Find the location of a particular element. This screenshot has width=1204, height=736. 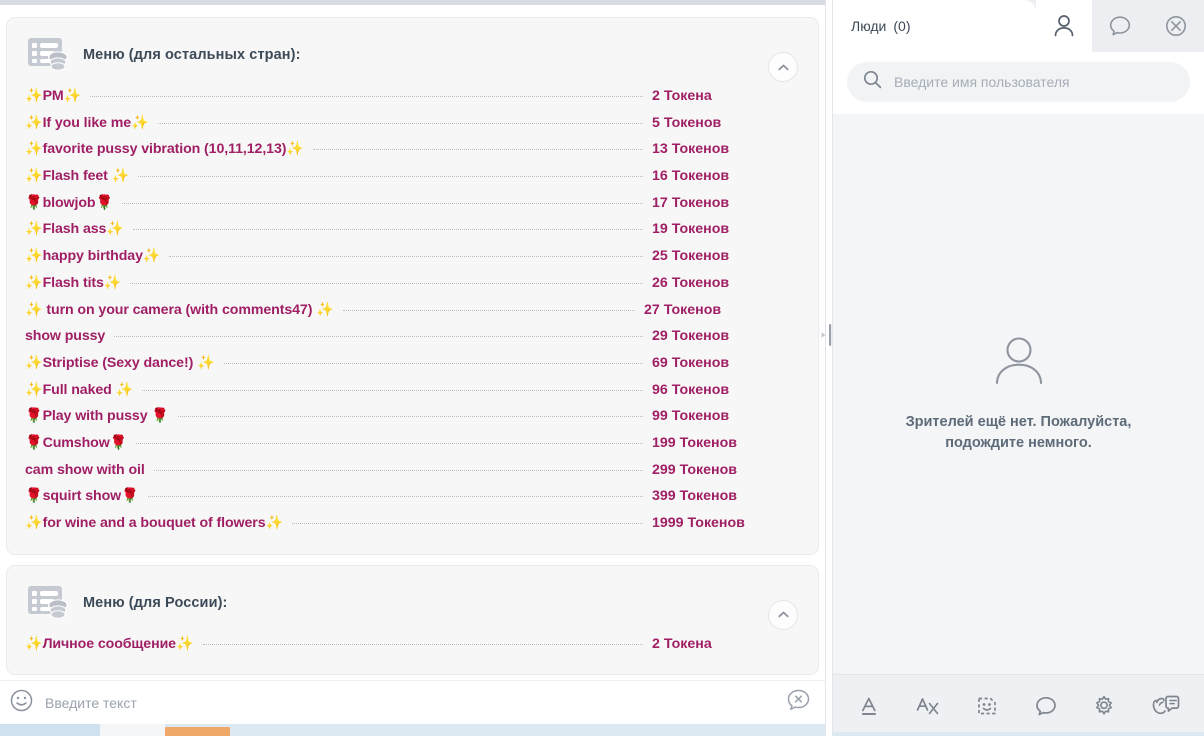

menu-row-price: 27 Токенов is located at coordinates (683, 309).